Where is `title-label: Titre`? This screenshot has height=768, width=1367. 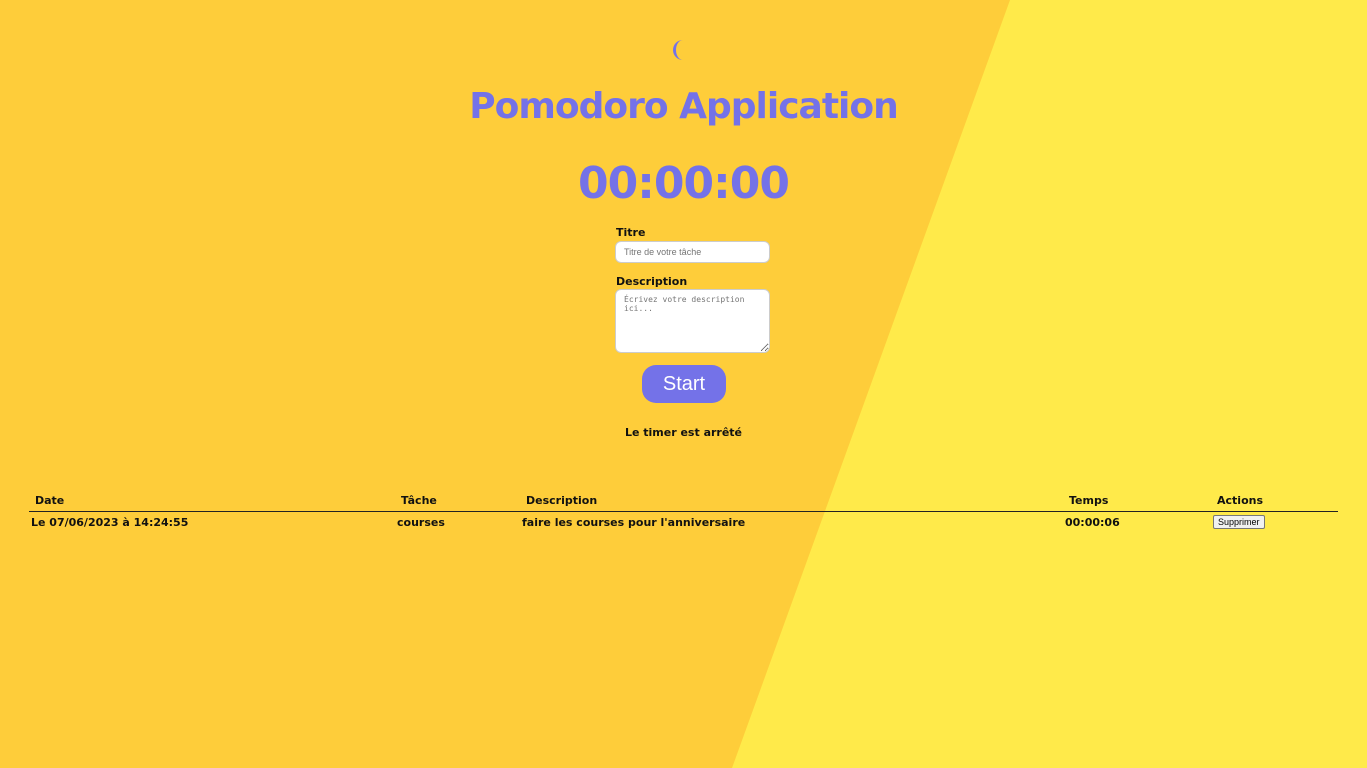
title-label: Titre is located at coordinates (631, 232).